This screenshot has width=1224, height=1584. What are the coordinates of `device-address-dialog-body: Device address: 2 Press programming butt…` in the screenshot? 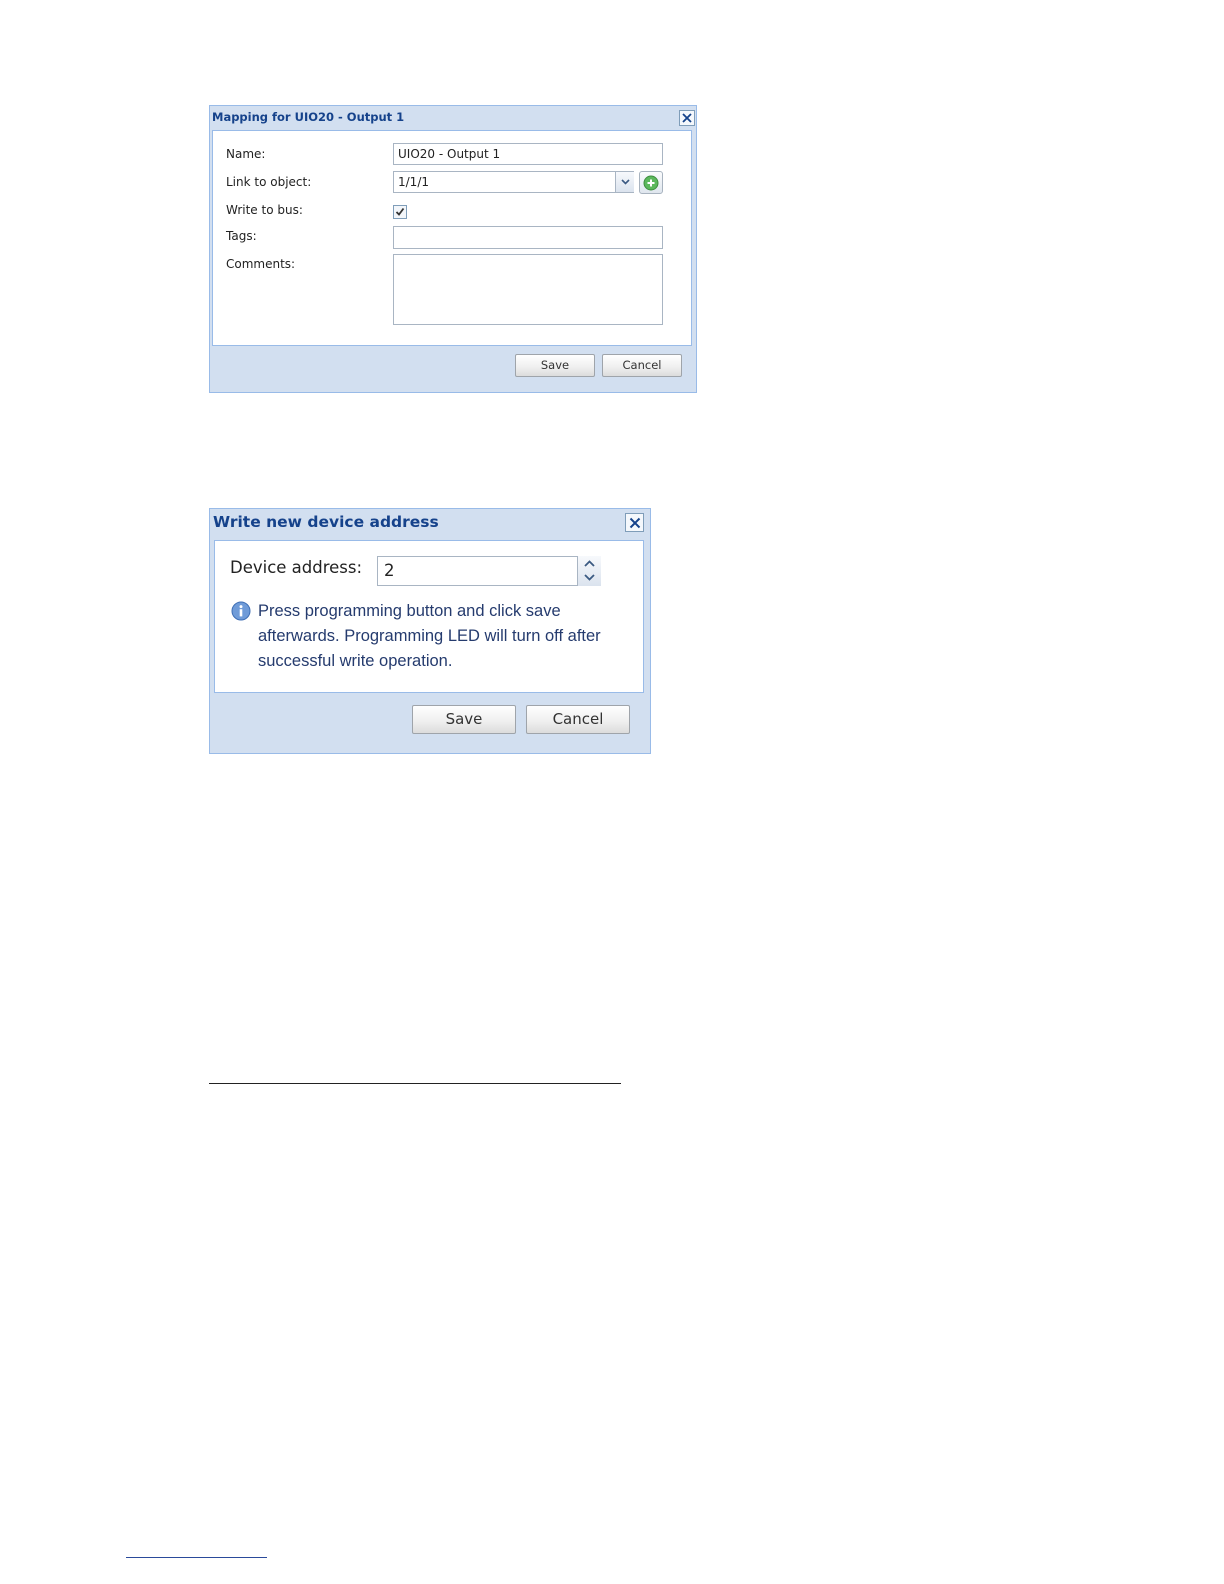 It's located at (429, 616).